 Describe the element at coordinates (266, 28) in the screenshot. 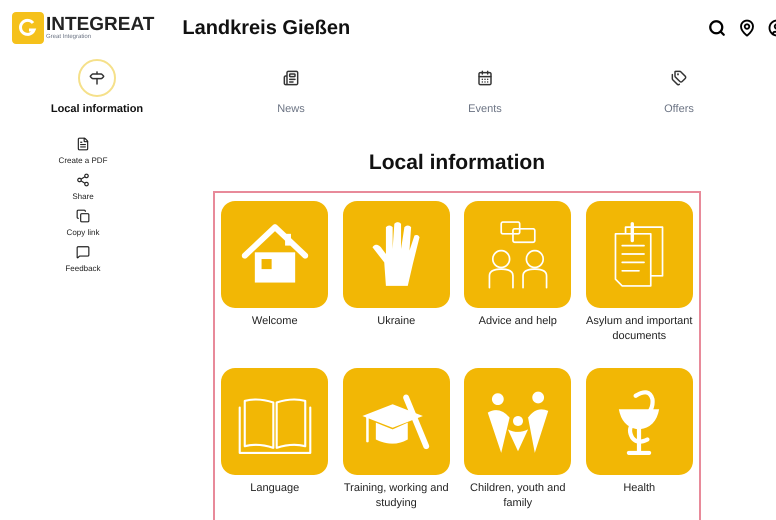

I see `region-title: Landkreis Gießen` at that location.